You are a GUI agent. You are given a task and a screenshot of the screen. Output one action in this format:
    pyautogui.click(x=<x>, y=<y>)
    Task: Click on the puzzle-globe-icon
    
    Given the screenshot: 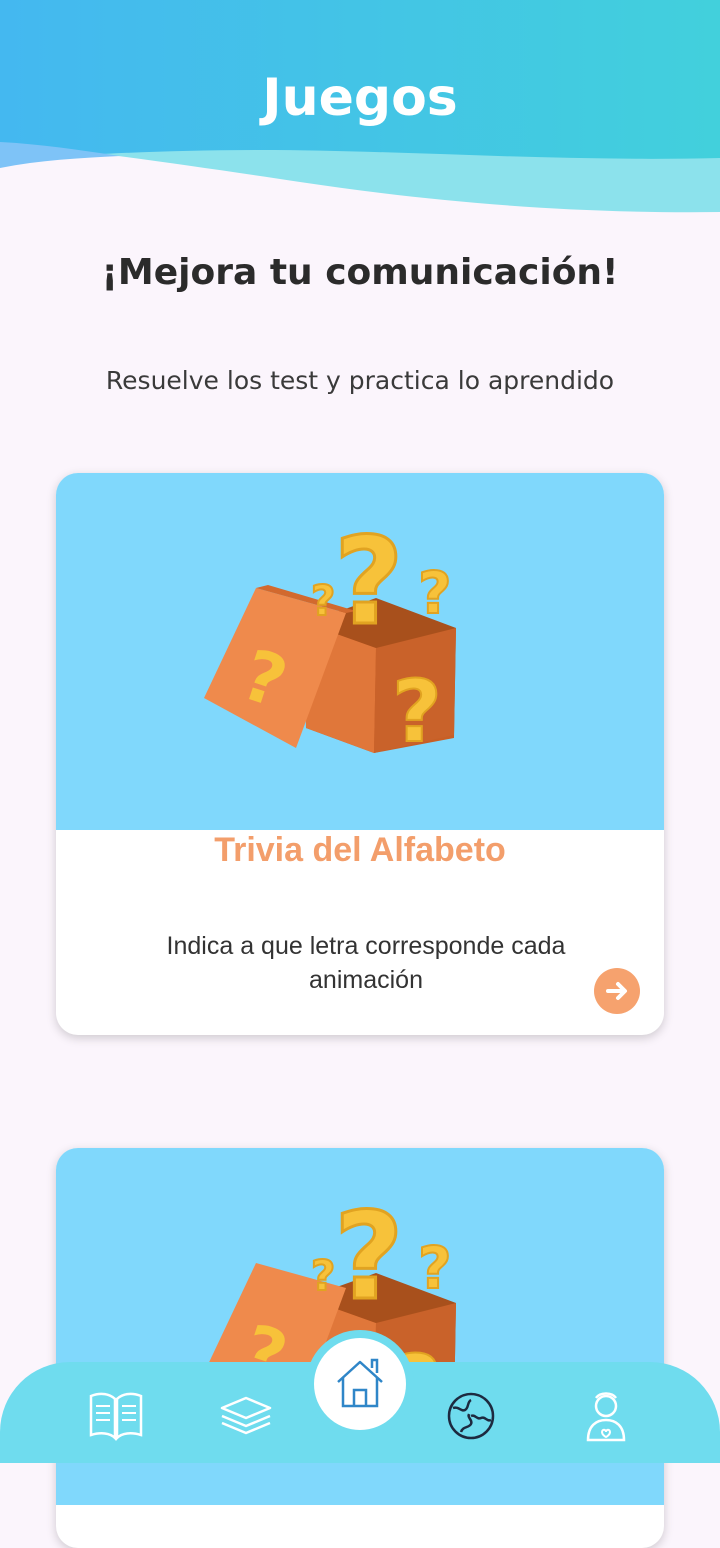 What is the action you would take?
    pyautogui.click(x=471, y=1416)
    